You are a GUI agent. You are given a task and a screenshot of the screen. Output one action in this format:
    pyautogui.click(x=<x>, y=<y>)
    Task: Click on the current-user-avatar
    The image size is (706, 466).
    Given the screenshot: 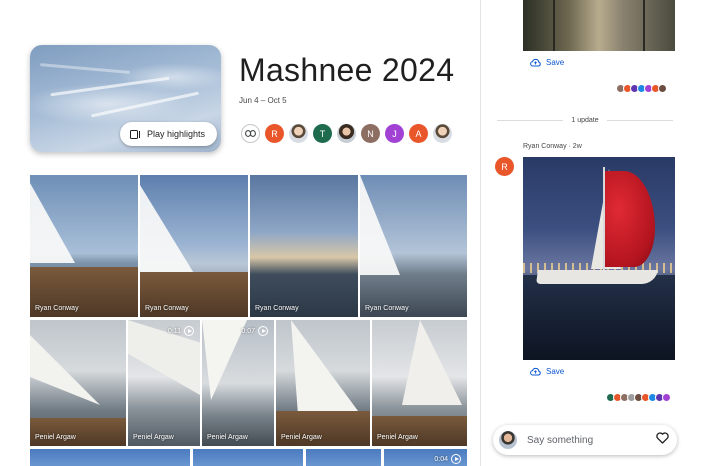 What is the action you would take?
    pyautogui.click(x=508, y=440)
    